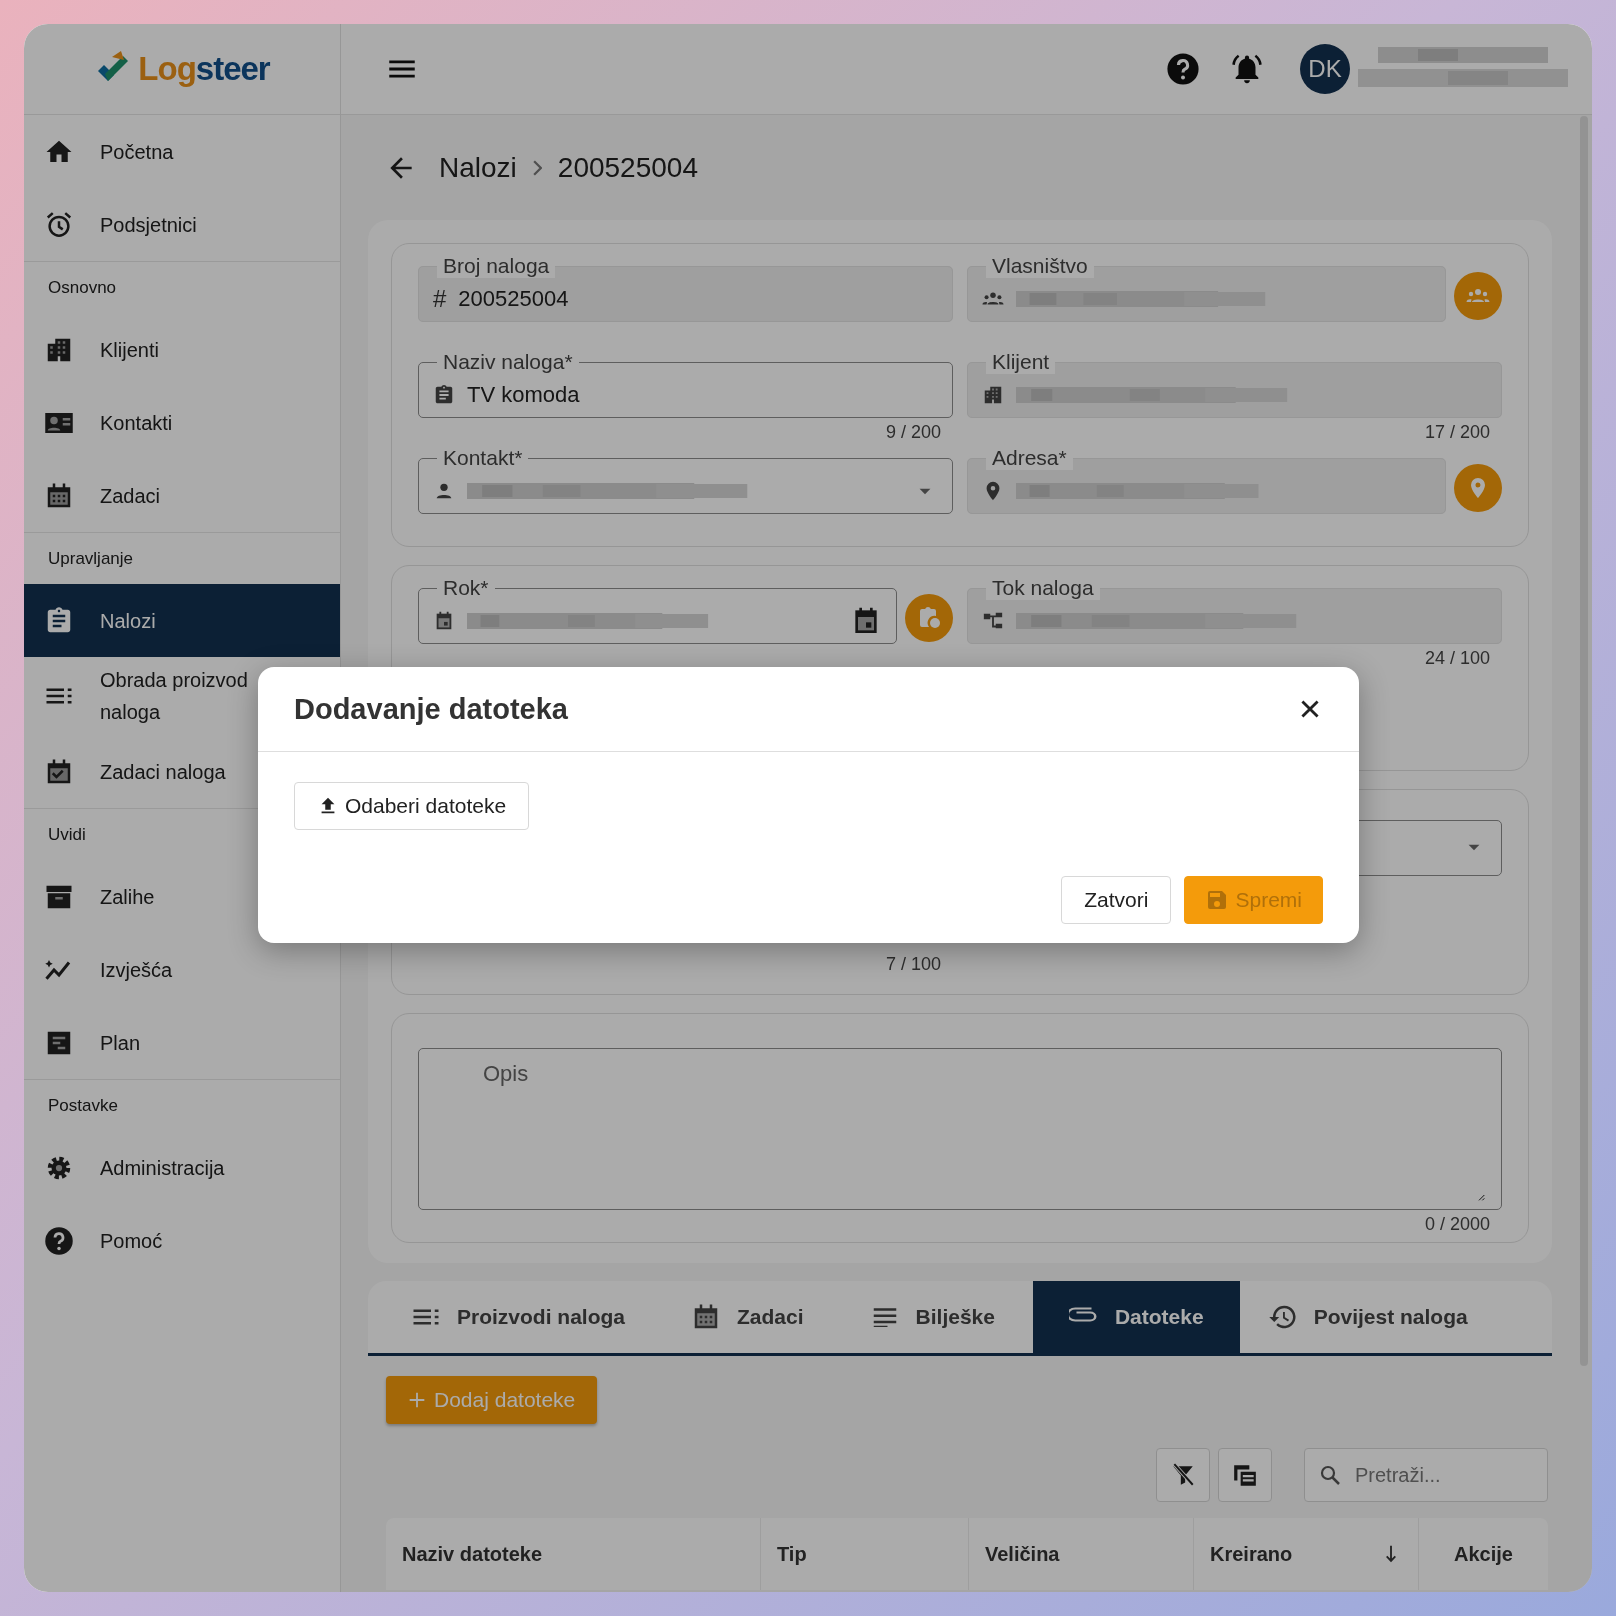  Describe the element at coordinates (523, 1317) in the screenshot. I see `tab: Proizvodi naloga` at that location.